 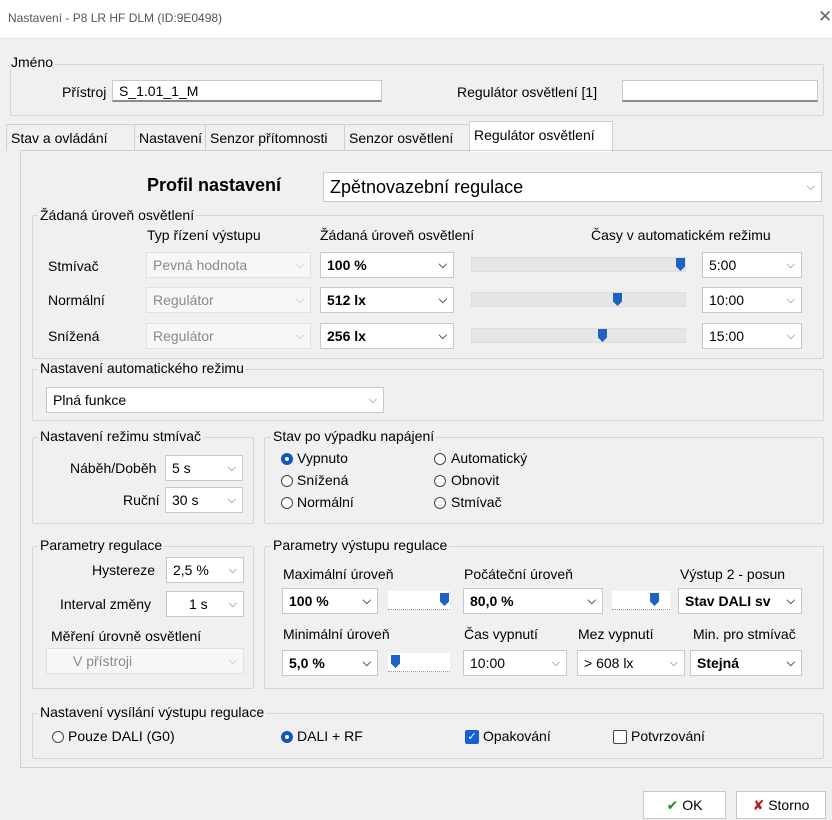 What do you see at coordinates (228, 300) in the screenshot?
I see `row-normal-output-select: Regulátor ⌵` at bounding box center [228, 300].